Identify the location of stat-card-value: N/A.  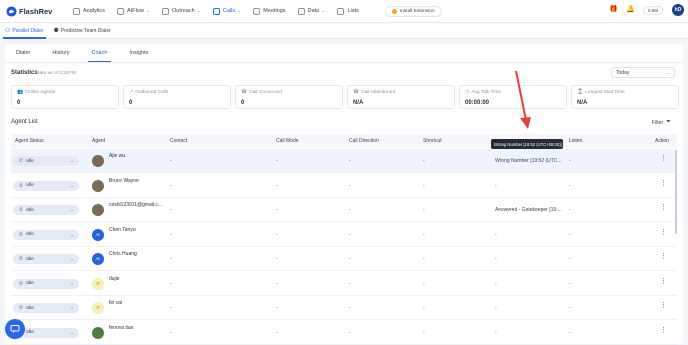
(582, 103).